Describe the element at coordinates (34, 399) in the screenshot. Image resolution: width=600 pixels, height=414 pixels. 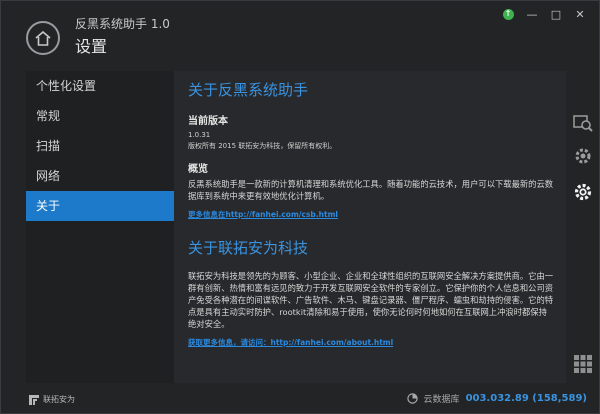
I see `brand-logo-icon` at that location.